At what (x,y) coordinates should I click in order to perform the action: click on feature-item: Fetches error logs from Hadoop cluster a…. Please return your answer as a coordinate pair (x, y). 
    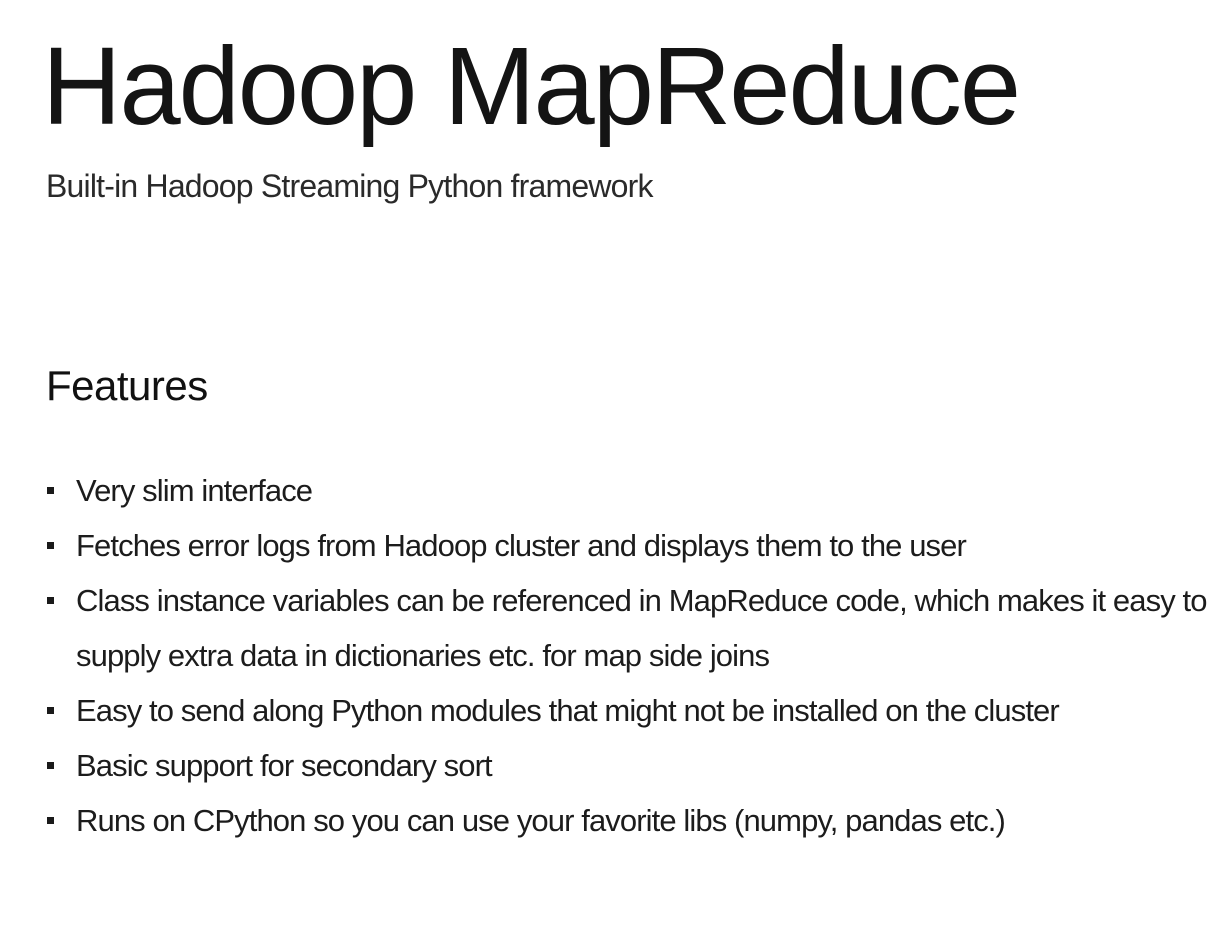
    Looking at the image, I should click on (634, 545).